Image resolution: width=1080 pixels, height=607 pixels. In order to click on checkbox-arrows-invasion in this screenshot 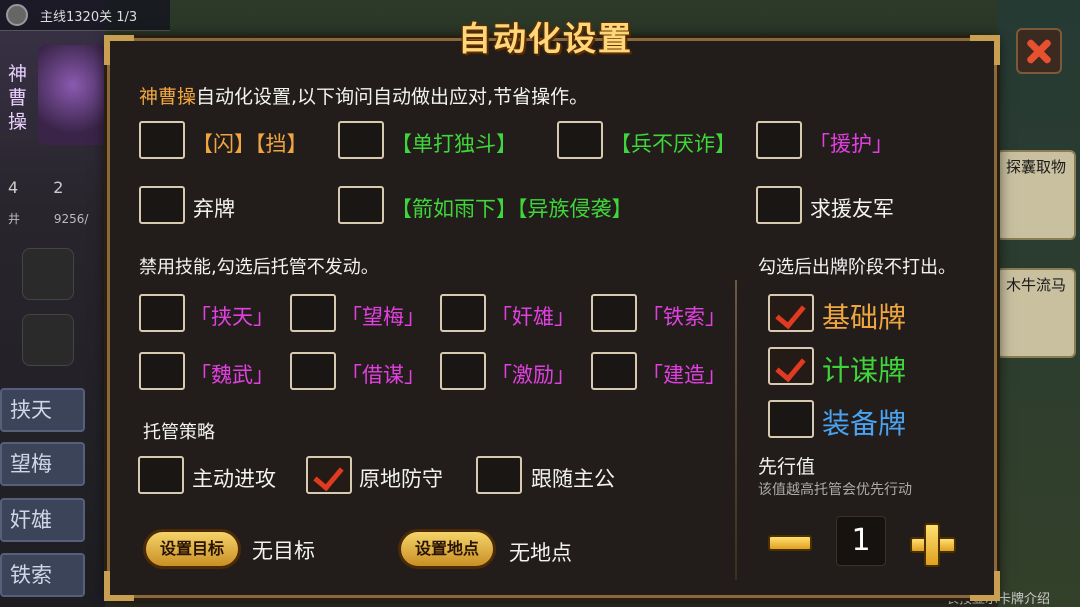, I will do `click(361, 205)`.